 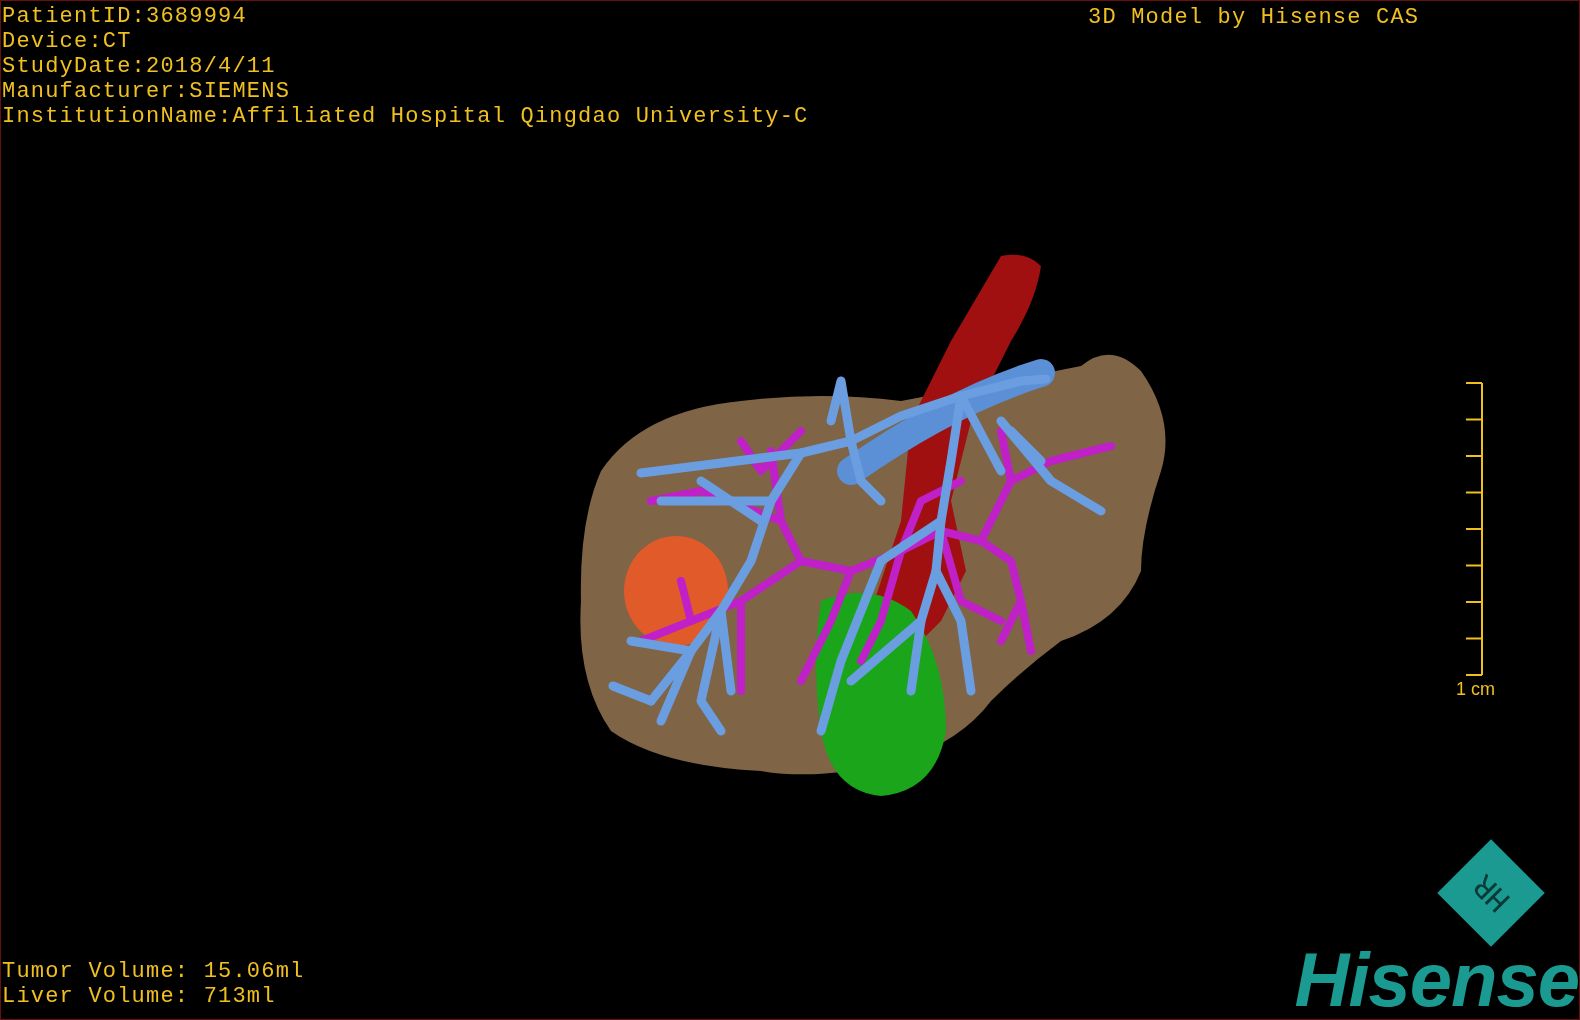 What do you see at coordinates (1436, 980) in the screenshot?
I see `logo-wordmark: Hisense` at bounding box center [1436, 980].